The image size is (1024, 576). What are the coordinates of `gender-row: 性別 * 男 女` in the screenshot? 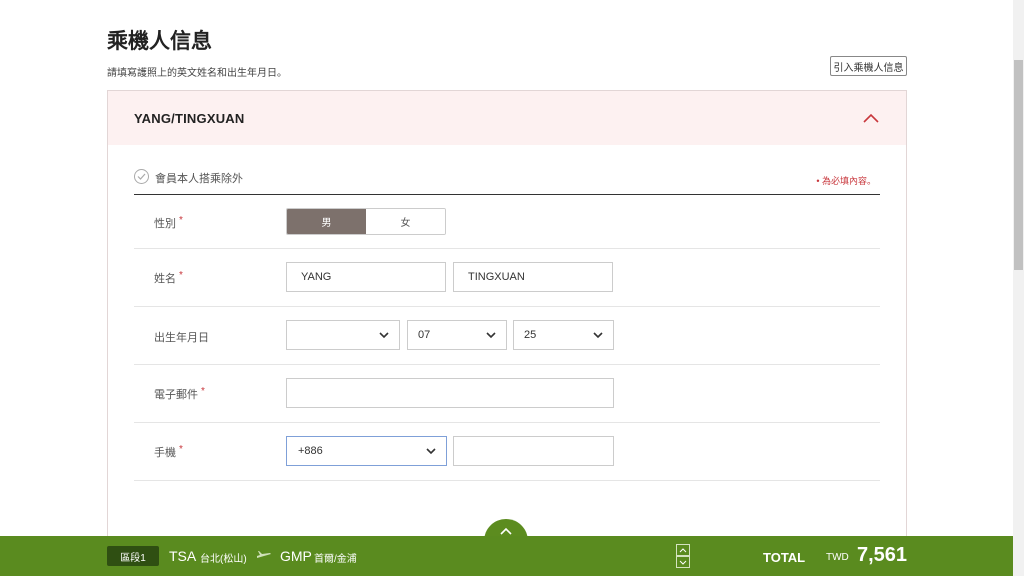 It's located at (507, 222).